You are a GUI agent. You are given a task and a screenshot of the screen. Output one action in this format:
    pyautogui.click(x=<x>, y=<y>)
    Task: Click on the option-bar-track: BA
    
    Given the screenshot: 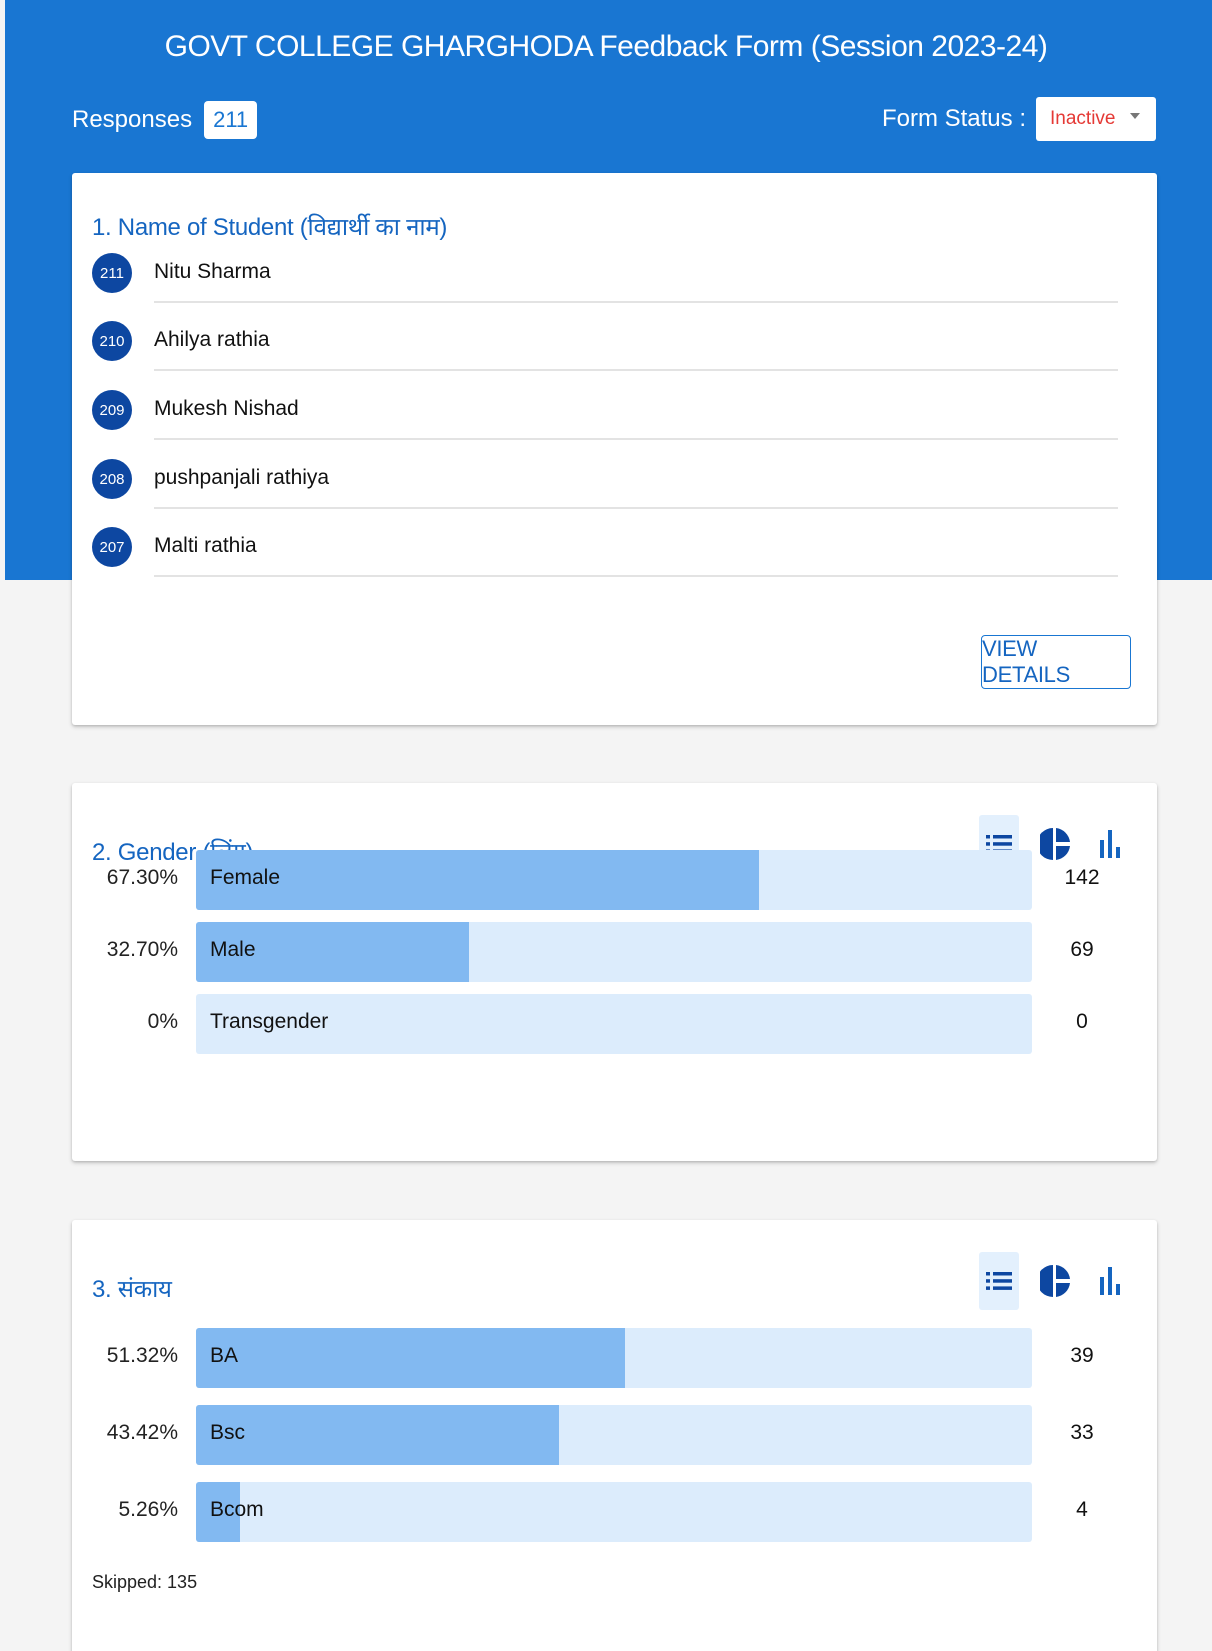 What is the action you would take?
    pyautogui.click(x=614, y=1358)
    